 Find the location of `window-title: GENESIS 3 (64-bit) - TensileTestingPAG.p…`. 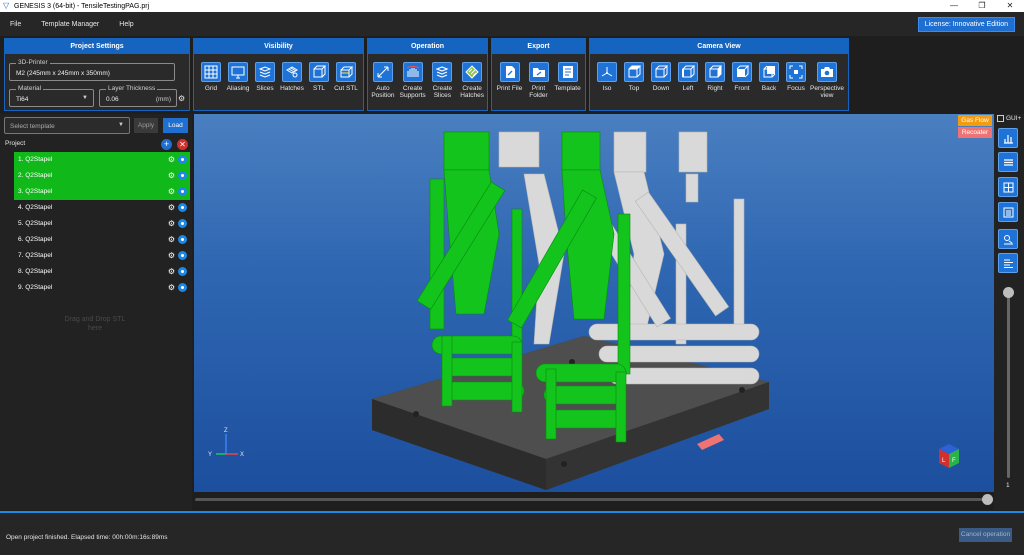

window-title: GENESIS 3 (64-bit) - TensileTestingPAG.p… is located at coordinates (82, 6).